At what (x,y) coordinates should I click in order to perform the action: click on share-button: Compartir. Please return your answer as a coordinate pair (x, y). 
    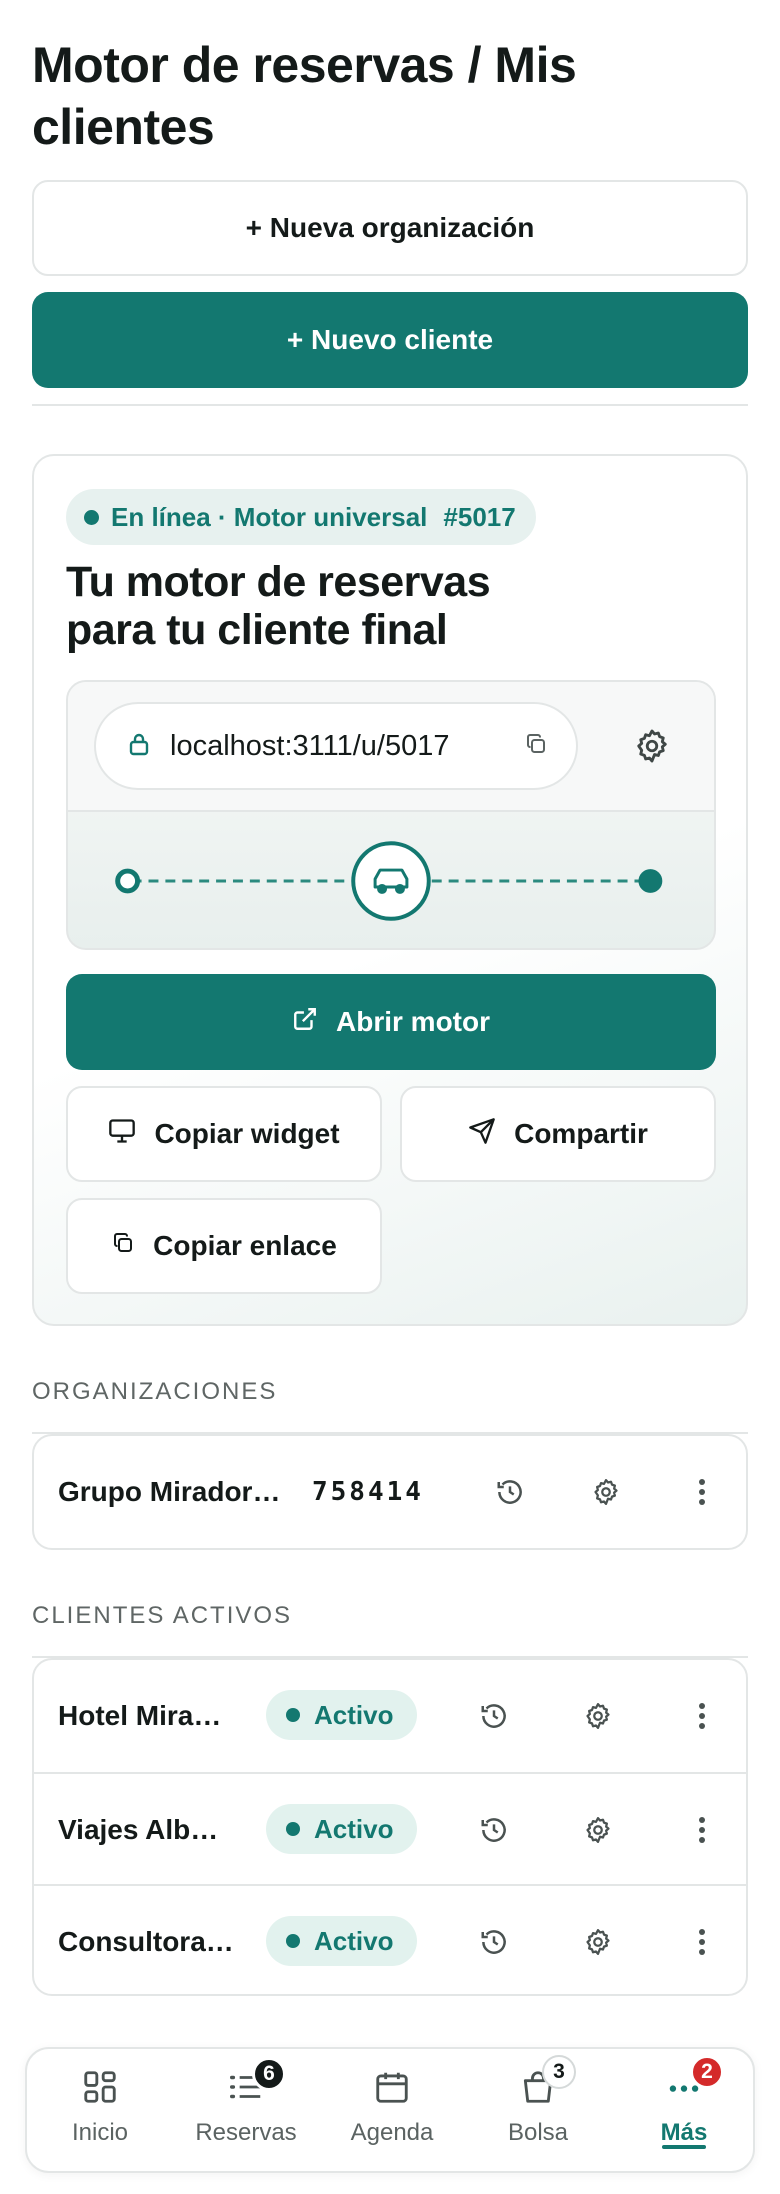
    Looking at the image, I should click on (558, 1134).